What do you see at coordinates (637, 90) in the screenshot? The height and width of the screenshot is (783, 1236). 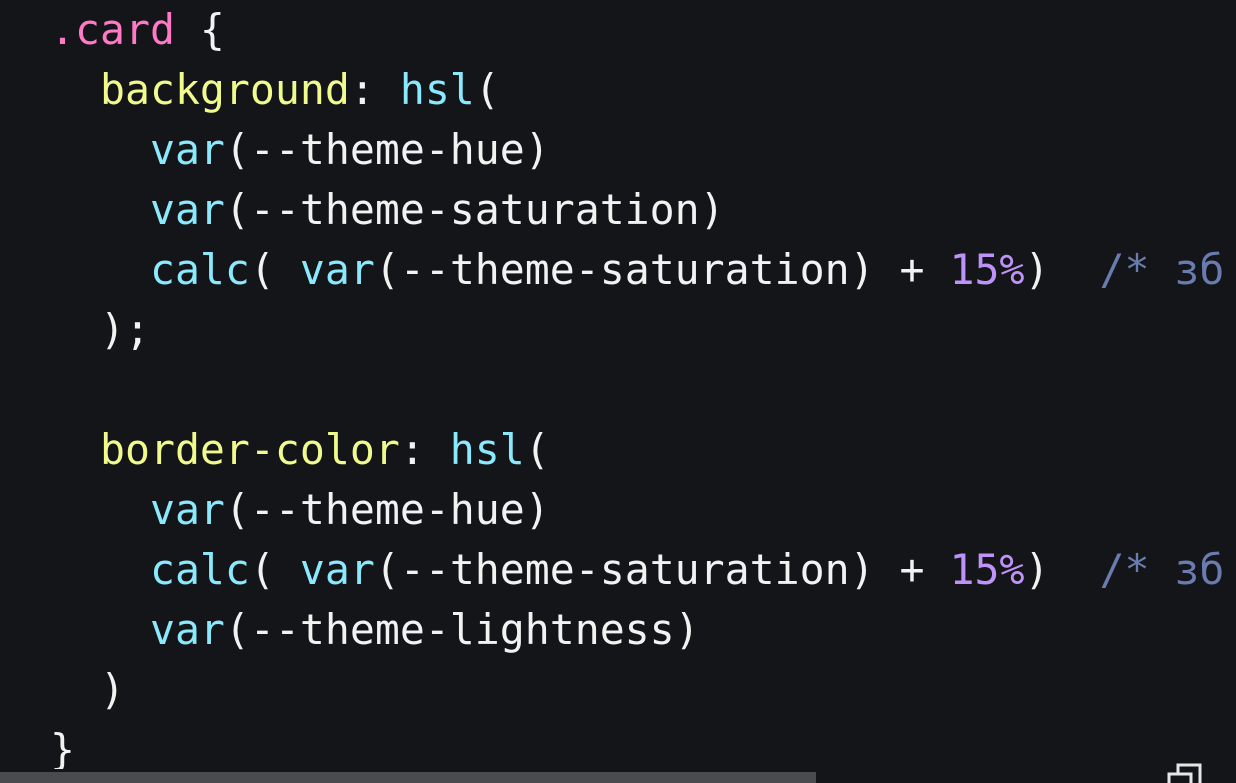 I see `code-line: background: hsl(` at bounding box center [637, 90].